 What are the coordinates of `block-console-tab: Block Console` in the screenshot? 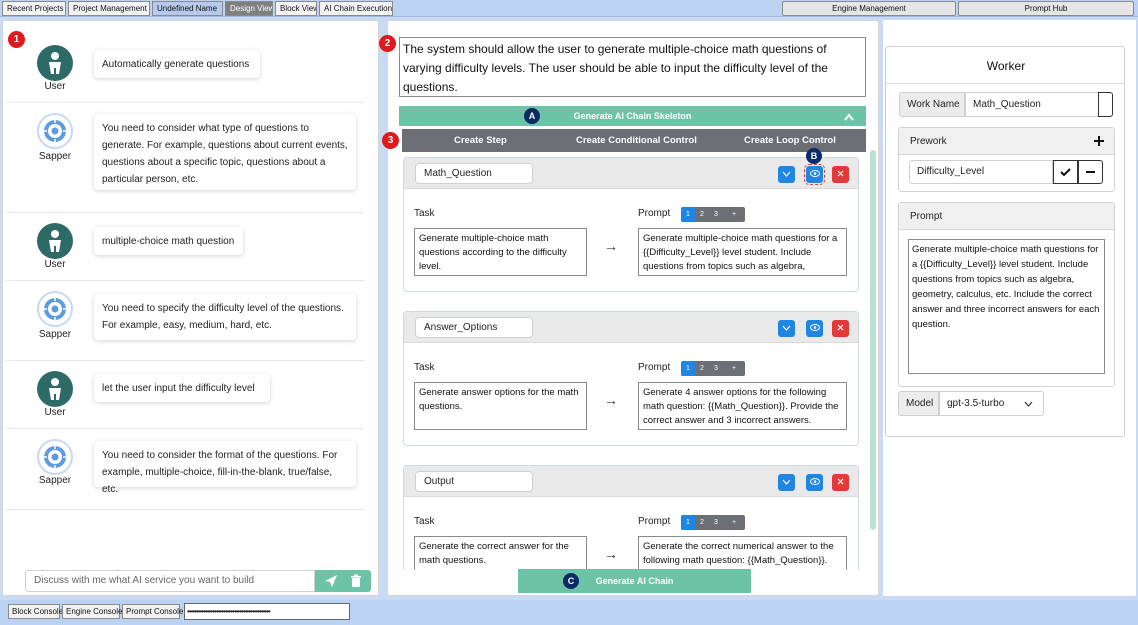 It's located at (35, 611).